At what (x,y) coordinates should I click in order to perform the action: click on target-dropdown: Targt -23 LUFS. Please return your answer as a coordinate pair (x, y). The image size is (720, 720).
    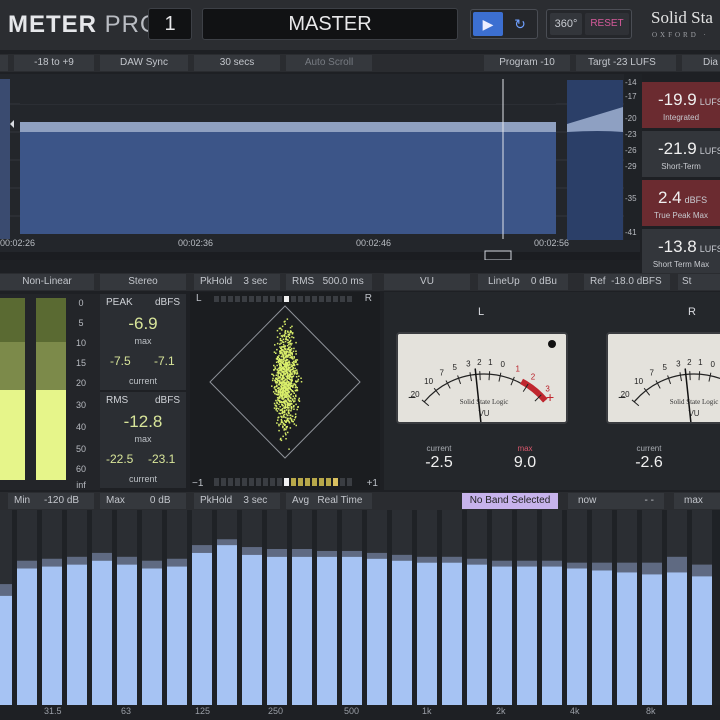
    Looking at the image, I should click on (626, 63).